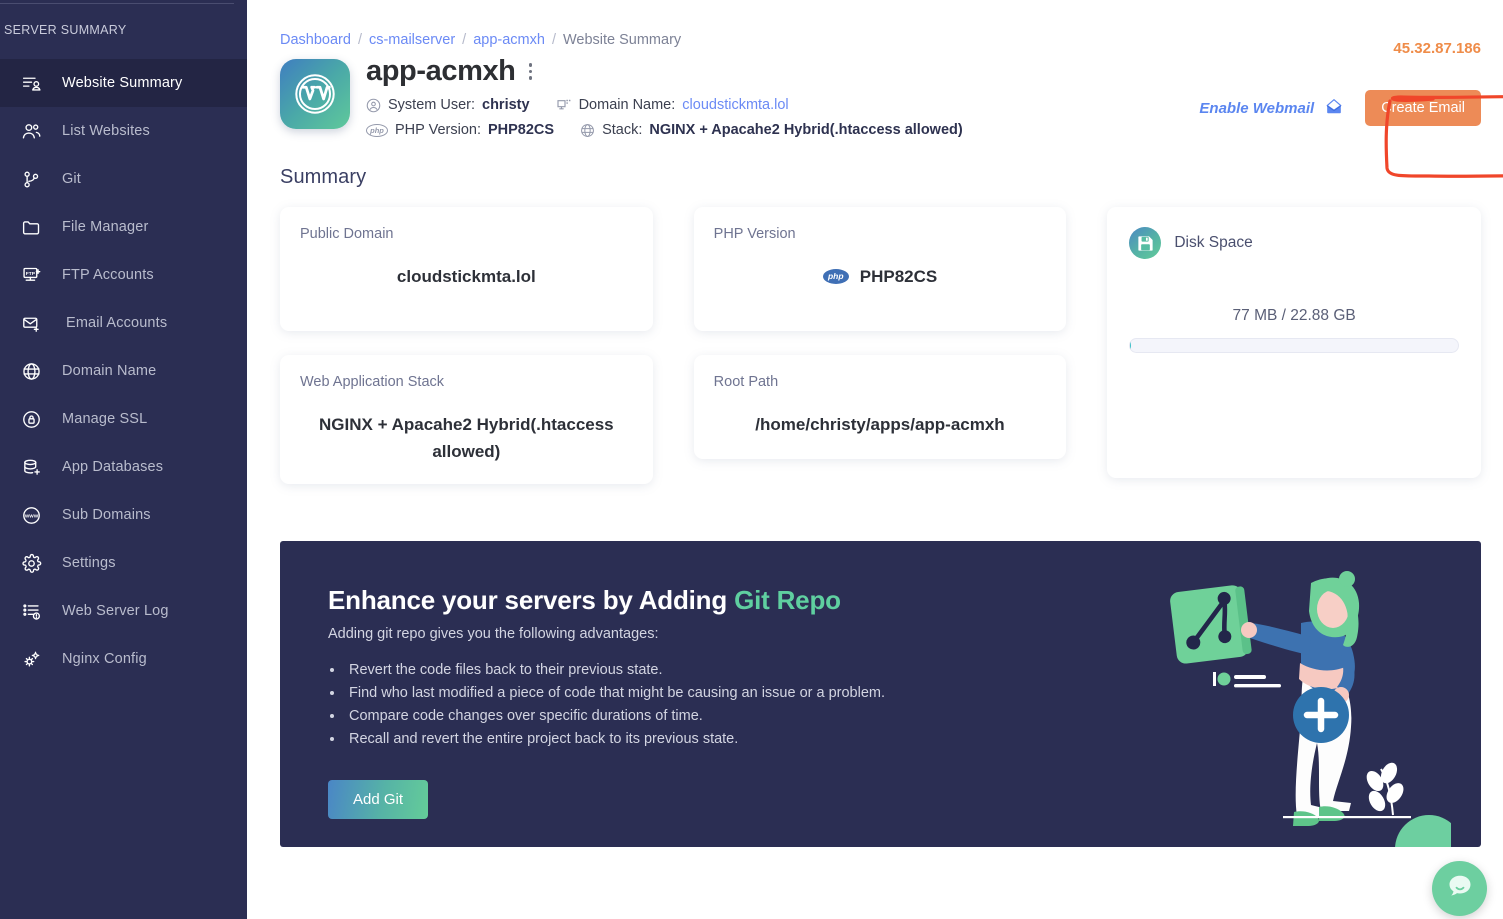  I want to click on sidebar-item-settings: Settings, so click(123, 563).